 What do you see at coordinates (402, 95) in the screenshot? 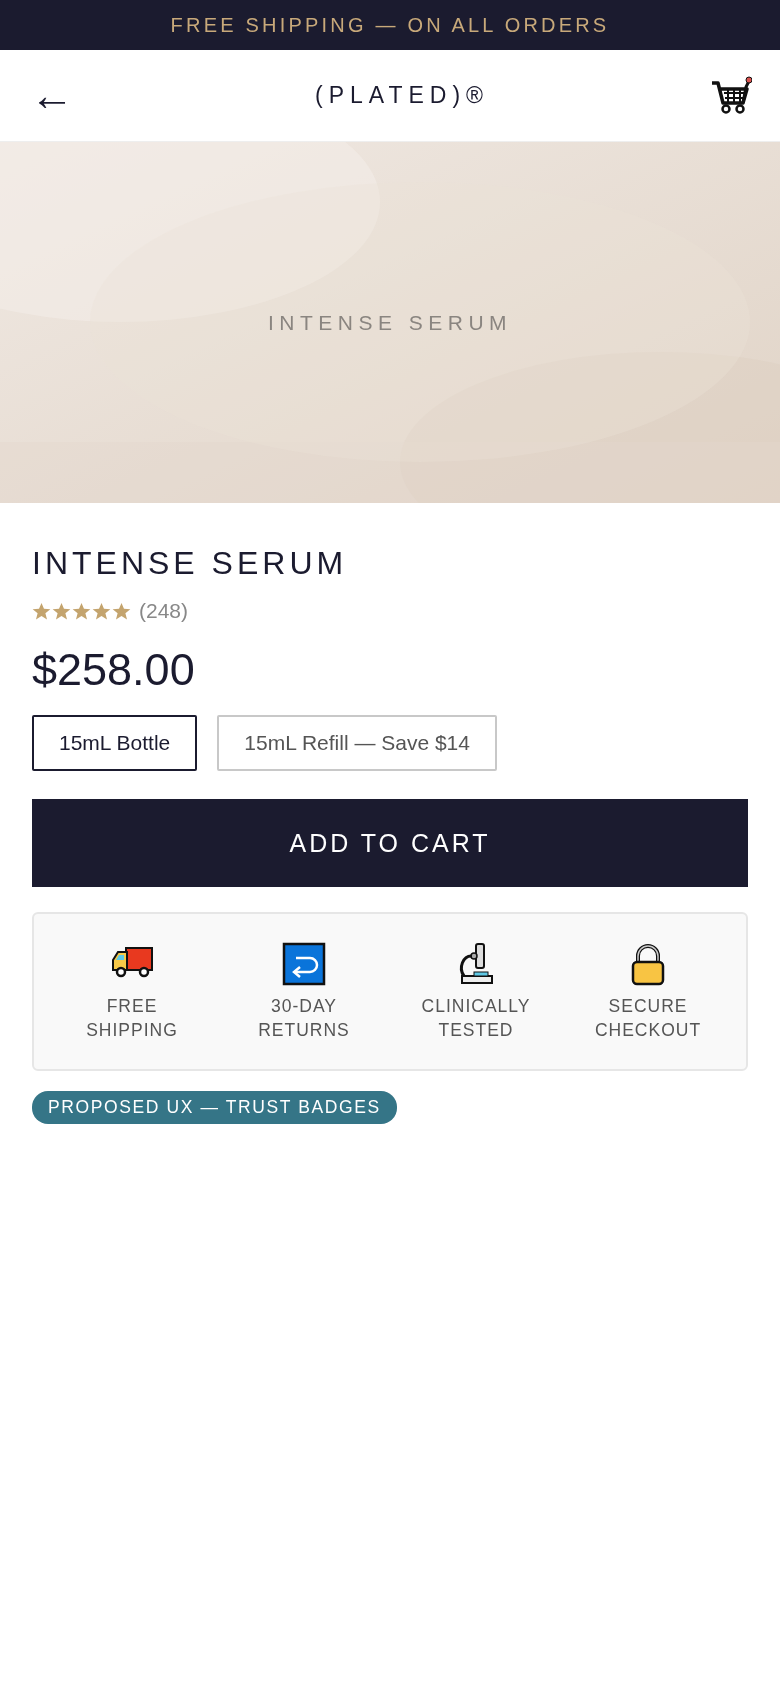
I see `logo: (PLATED)®` at bounding box center [402, 95].